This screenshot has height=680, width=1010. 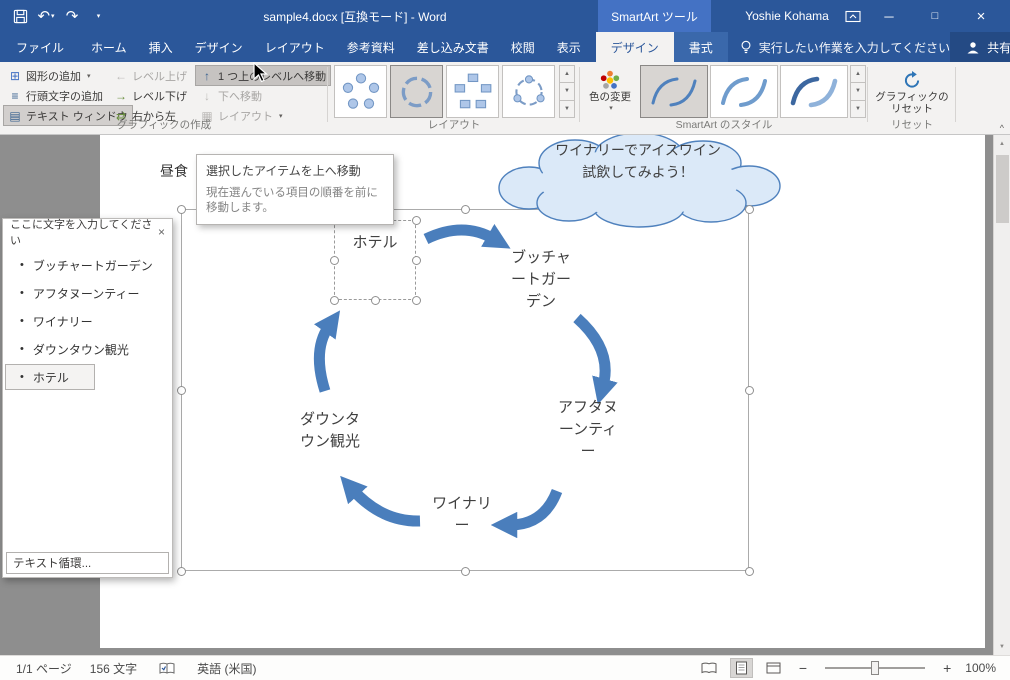 I want to click on scroll-thumb, so click(x=1002, y=189).